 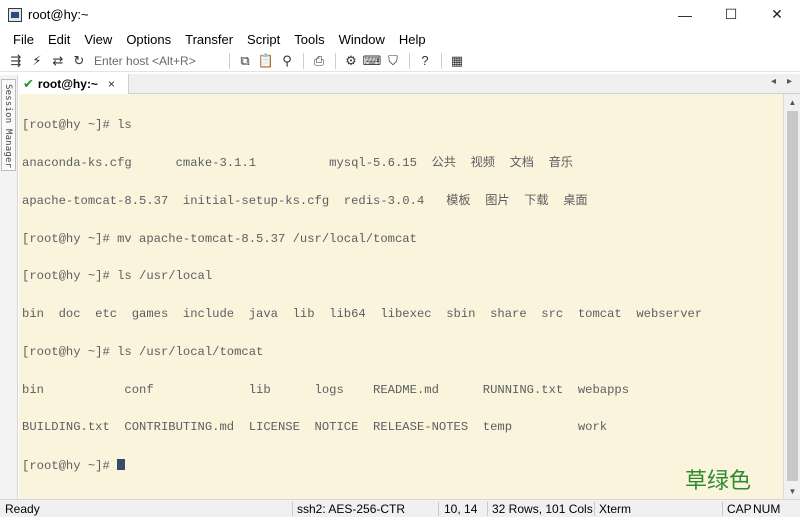 I want to click on minimize-button: —, so click(x=685, y=14).